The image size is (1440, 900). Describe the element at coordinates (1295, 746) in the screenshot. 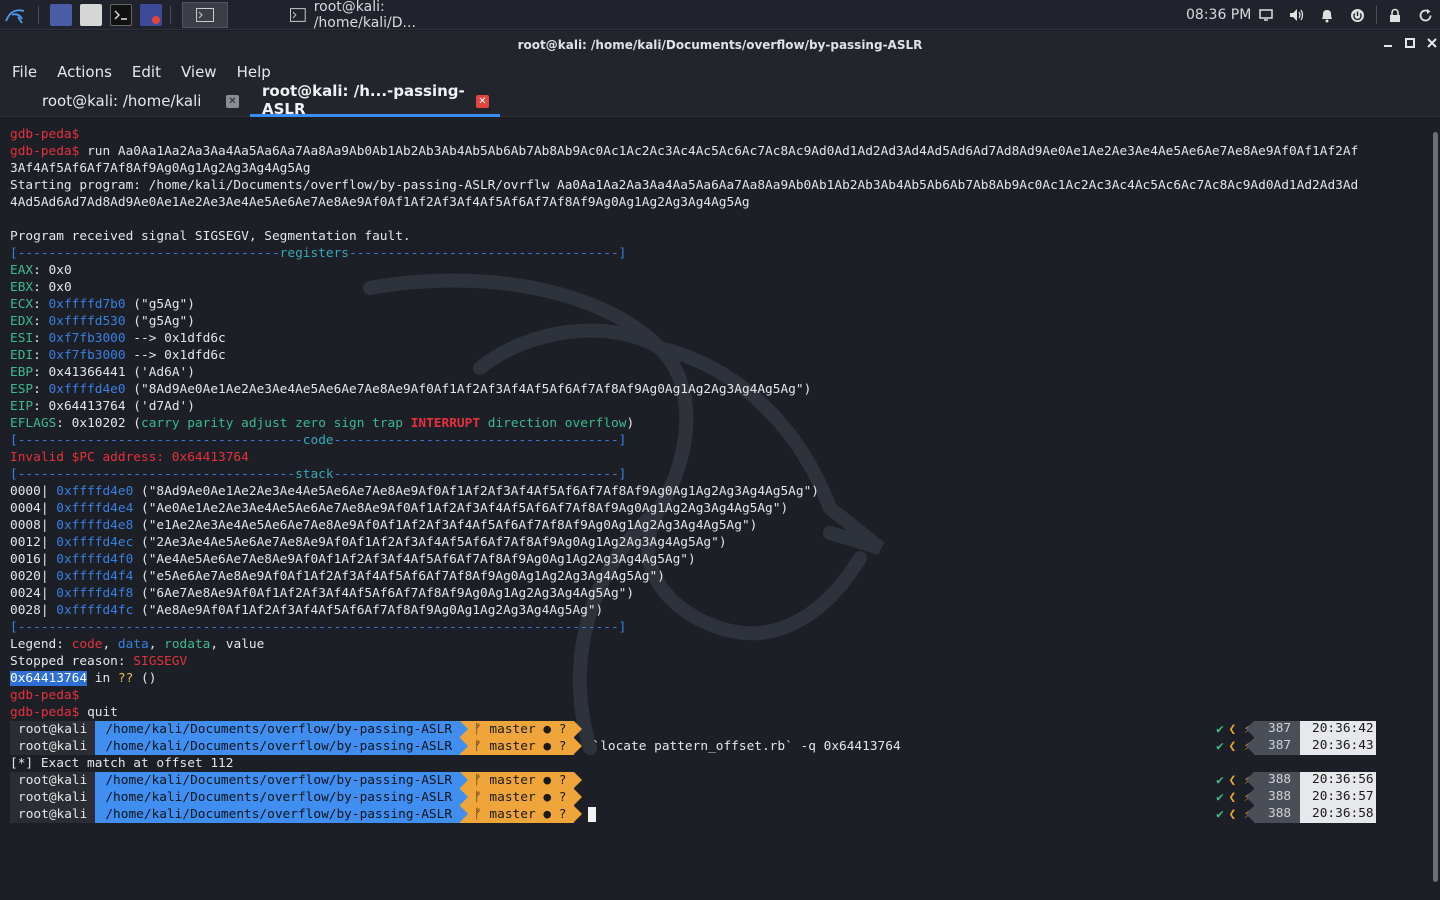

I see `right-prompt: ✔ ❮ ⚡ 387 20:36:43` at that location.